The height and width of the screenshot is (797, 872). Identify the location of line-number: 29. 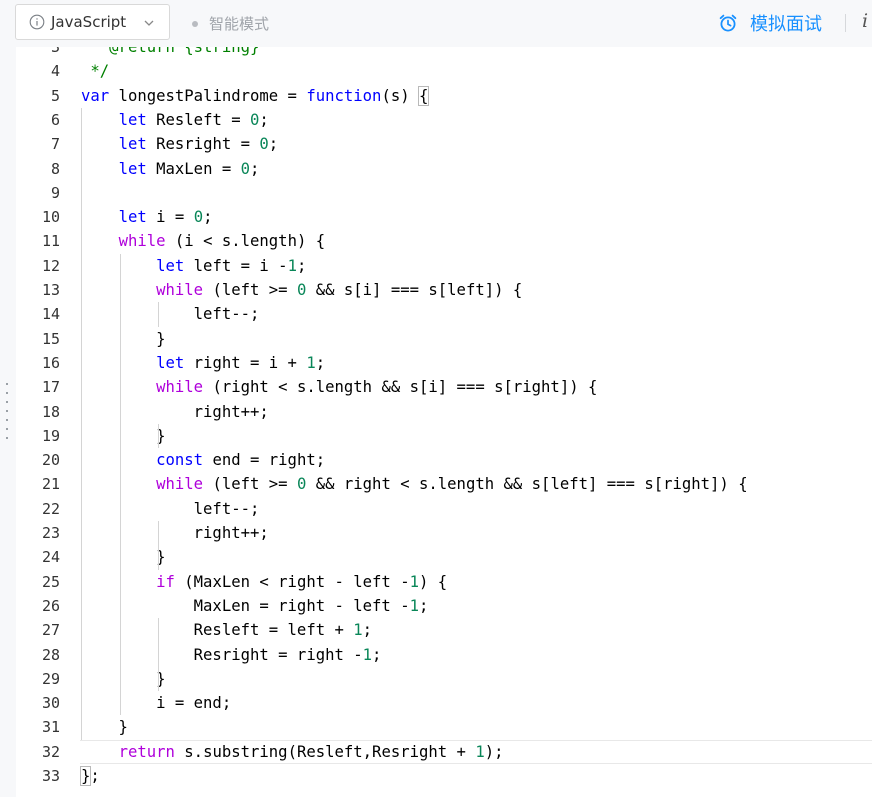
(50, 678).